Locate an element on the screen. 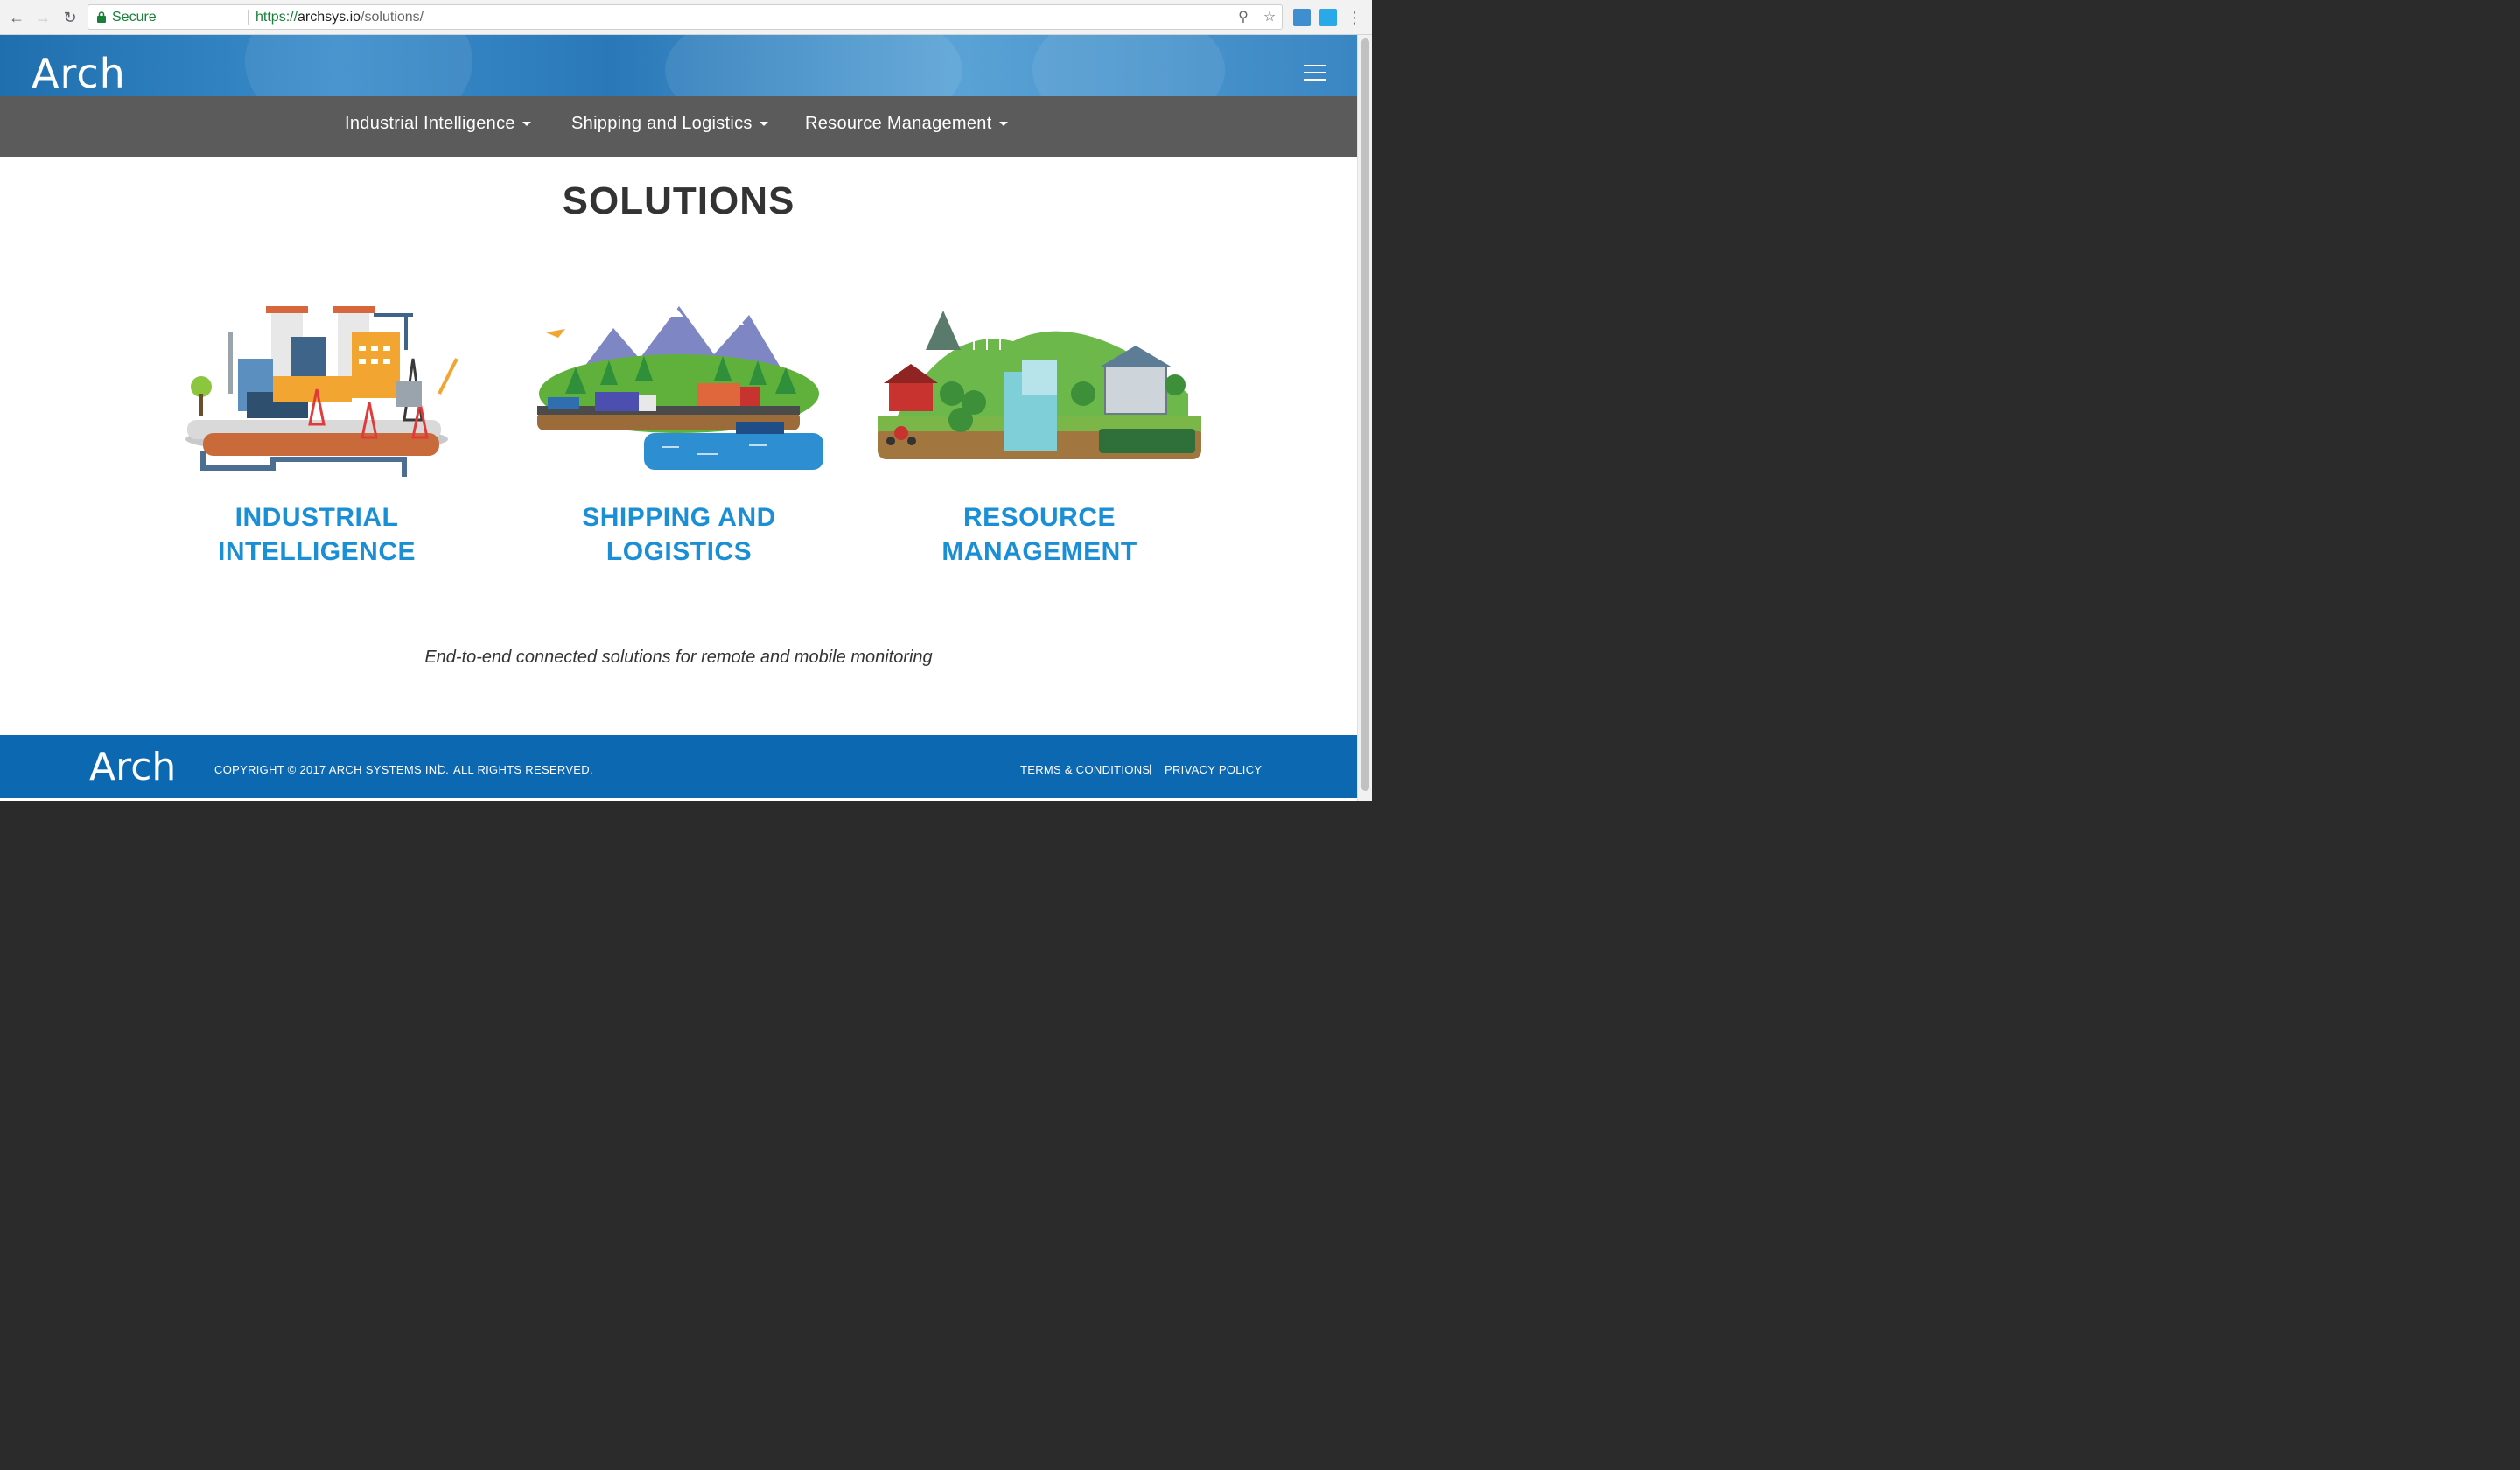  url-host: archsys.io is located at coordinates (329, 17).